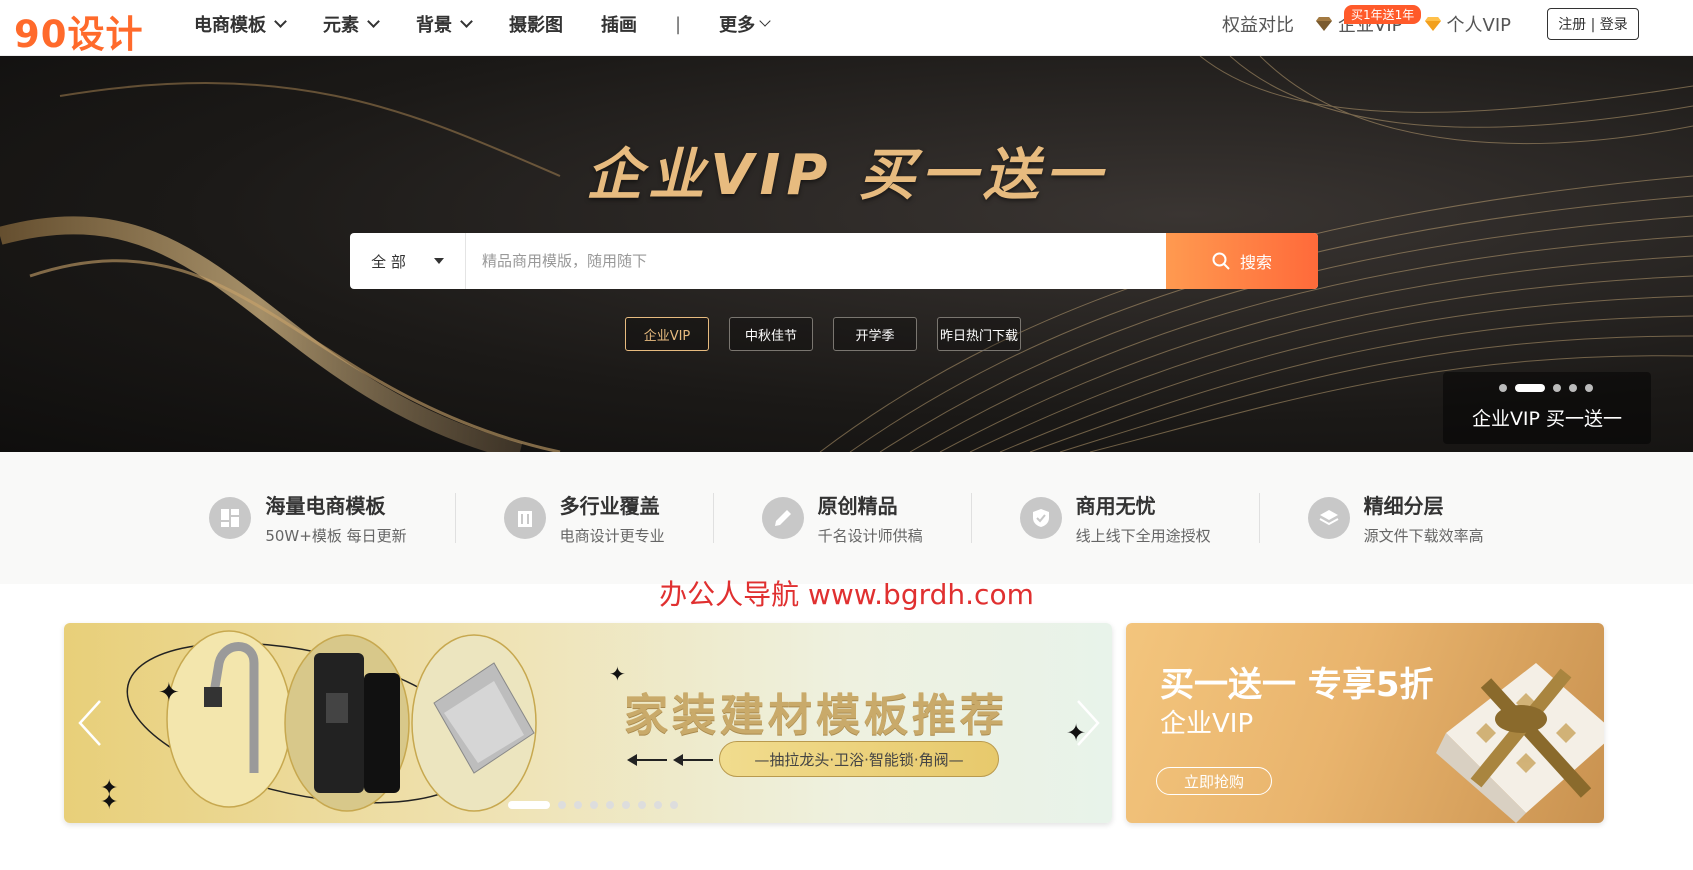 This screenshot has height=870, width=1693. What do you see at coordinates (1423, 536) in the screenshot?
I see `feature-subtitle: 源文件下载效率高` at bounding box center [1423, 536].